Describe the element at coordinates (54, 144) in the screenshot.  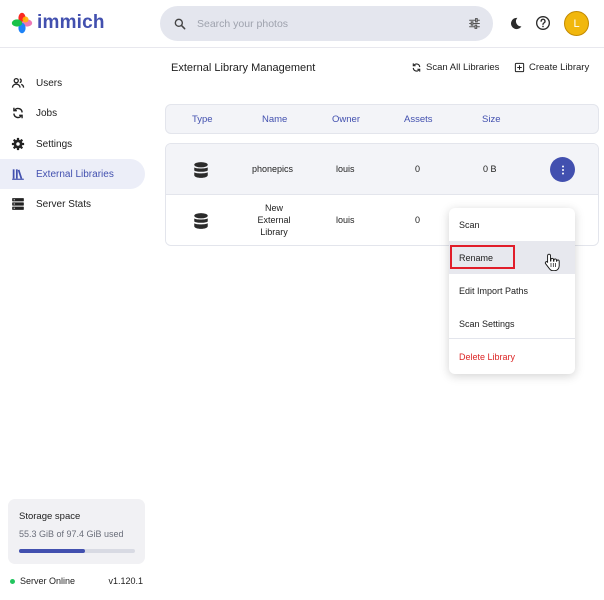
I see `sidebar-item-label: Settings` at that location.